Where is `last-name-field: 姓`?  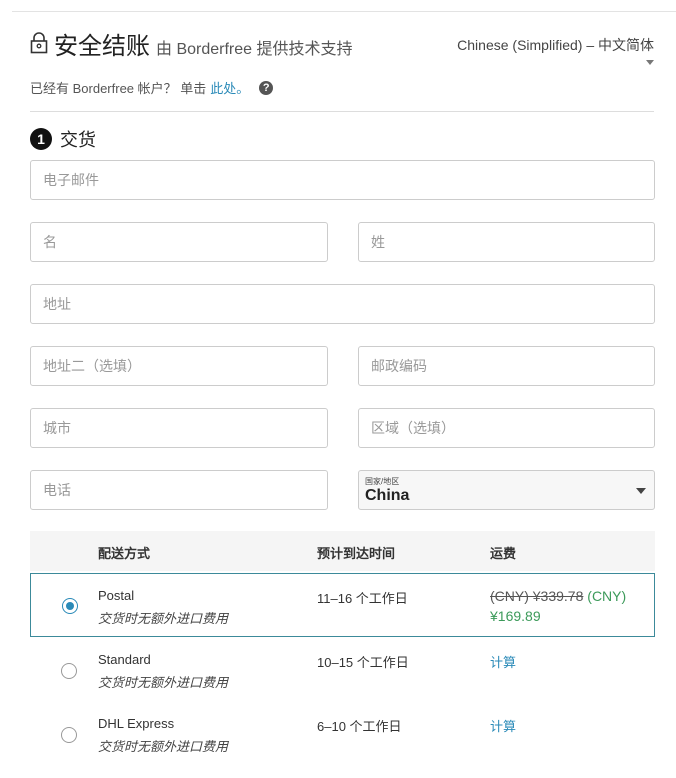
last-name-field: 姓 is located at coordinates (506, 242).